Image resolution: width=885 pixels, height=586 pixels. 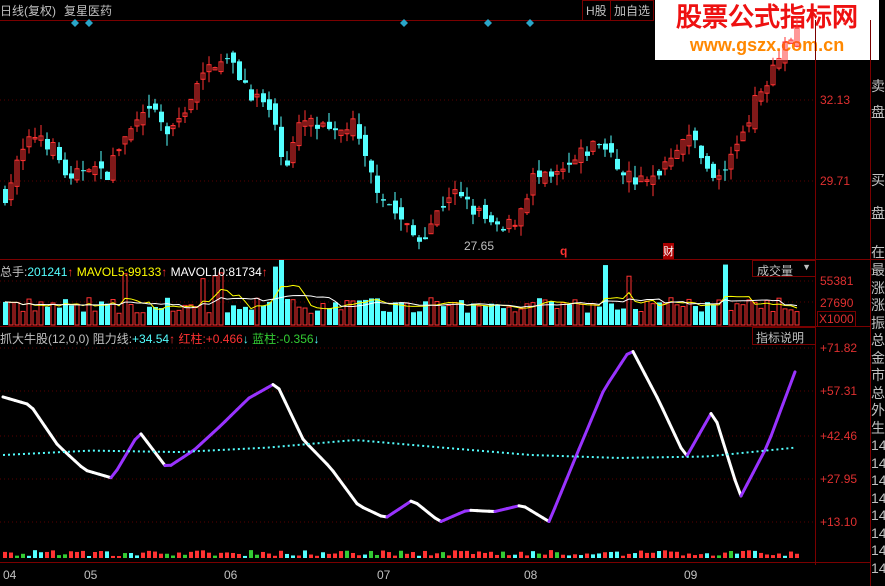 What do you see at coordinates (199, 272) in the screenshot?
I see `mavol10-label: MAVOL10:` at bounding box center [199, 272].